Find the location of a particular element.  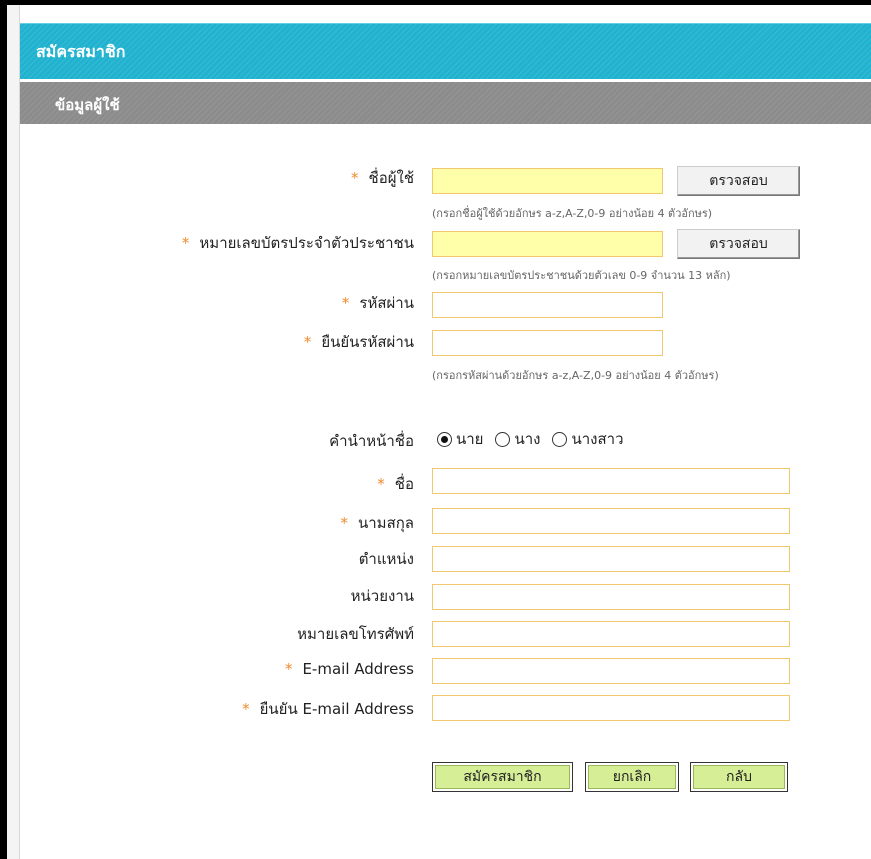

title-prefix-radio-group: นาย นาง นางสาว is located at coordinates (536, 439).